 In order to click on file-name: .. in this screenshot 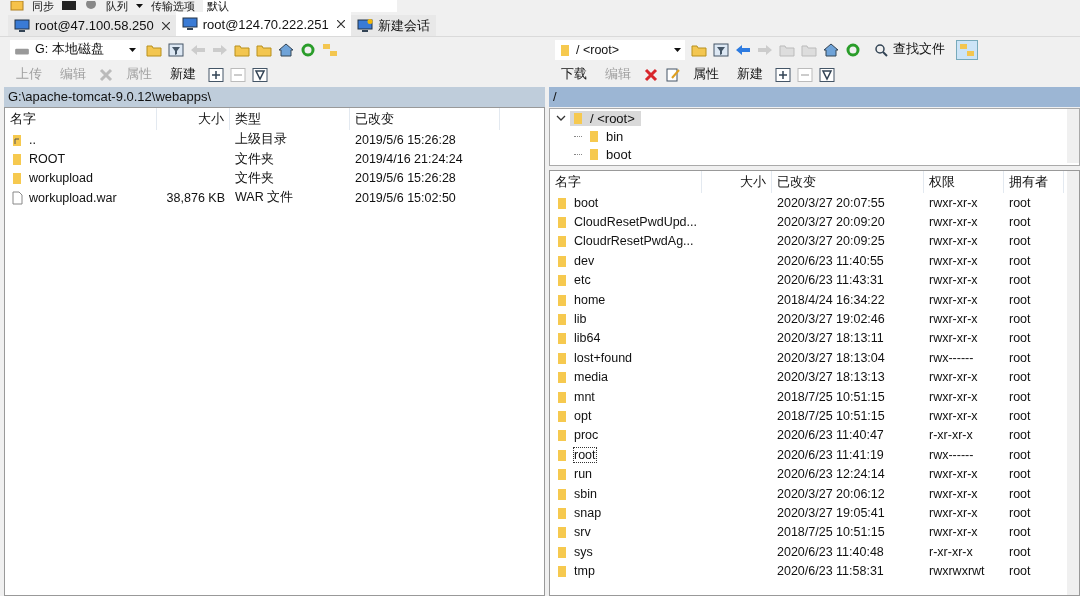, I will do `click(32, 139)`.